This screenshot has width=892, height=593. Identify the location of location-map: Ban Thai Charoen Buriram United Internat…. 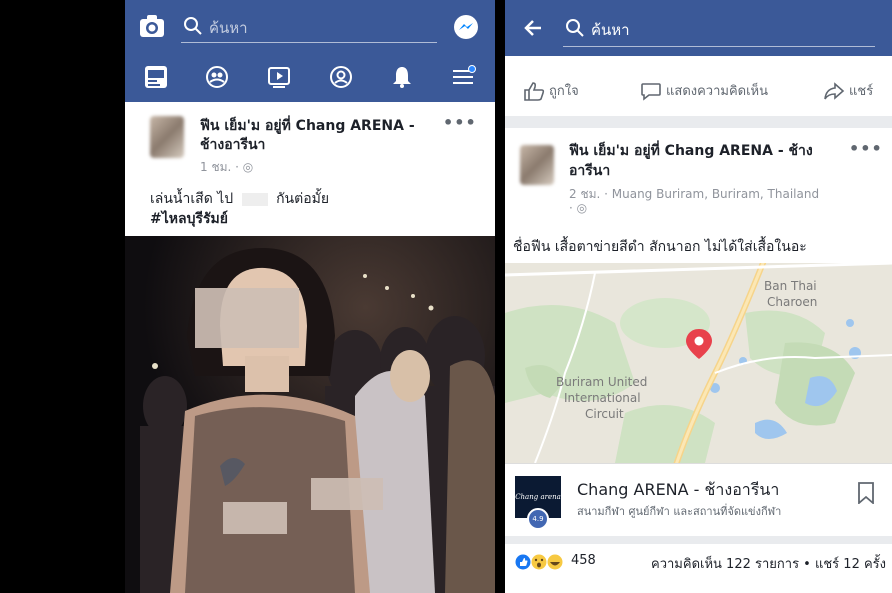
(698, 363).